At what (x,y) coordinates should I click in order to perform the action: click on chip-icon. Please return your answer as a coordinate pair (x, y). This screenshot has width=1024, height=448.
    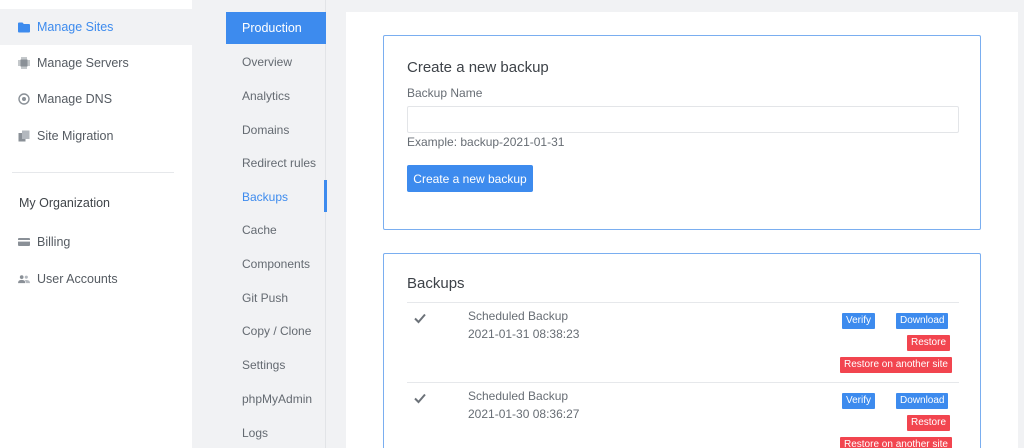
    Looking at the image, I should click on (24, 63).